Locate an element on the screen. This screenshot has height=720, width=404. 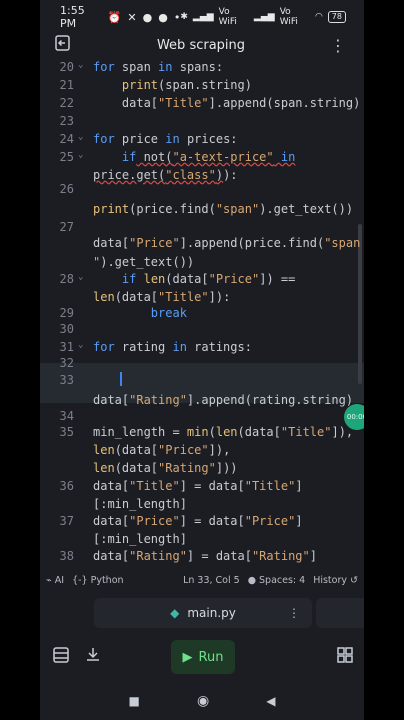
tab-main-py: ◆ main.py ⋮ is located at coordinates (203, 613).